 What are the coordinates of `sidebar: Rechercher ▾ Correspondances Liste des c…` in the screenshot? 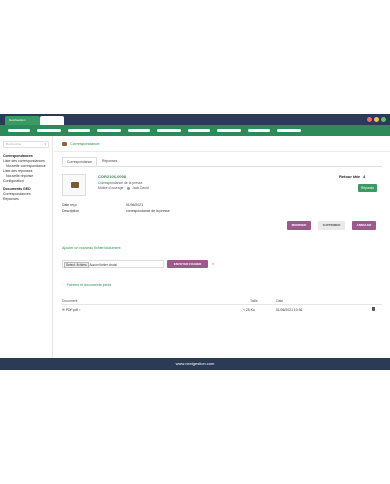 It's located at (26, 247).